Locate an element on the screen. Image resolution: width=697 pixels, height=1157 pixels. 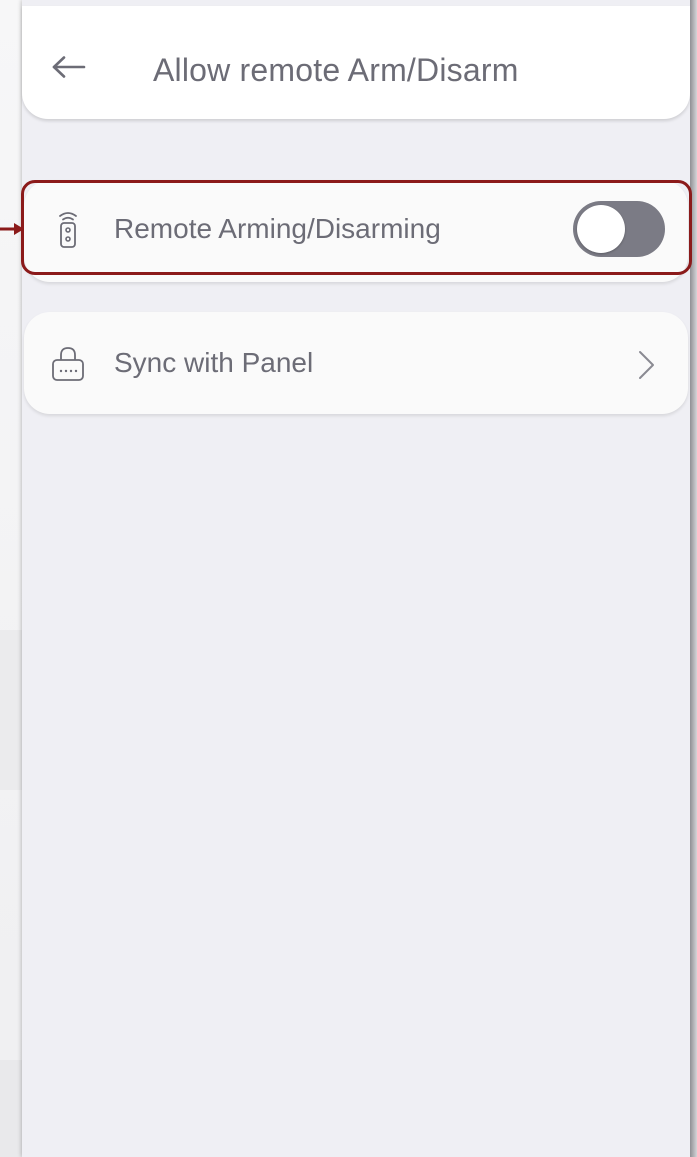
page-title: Allow remote Arm/Disarm is located at coordinates (336, 70).